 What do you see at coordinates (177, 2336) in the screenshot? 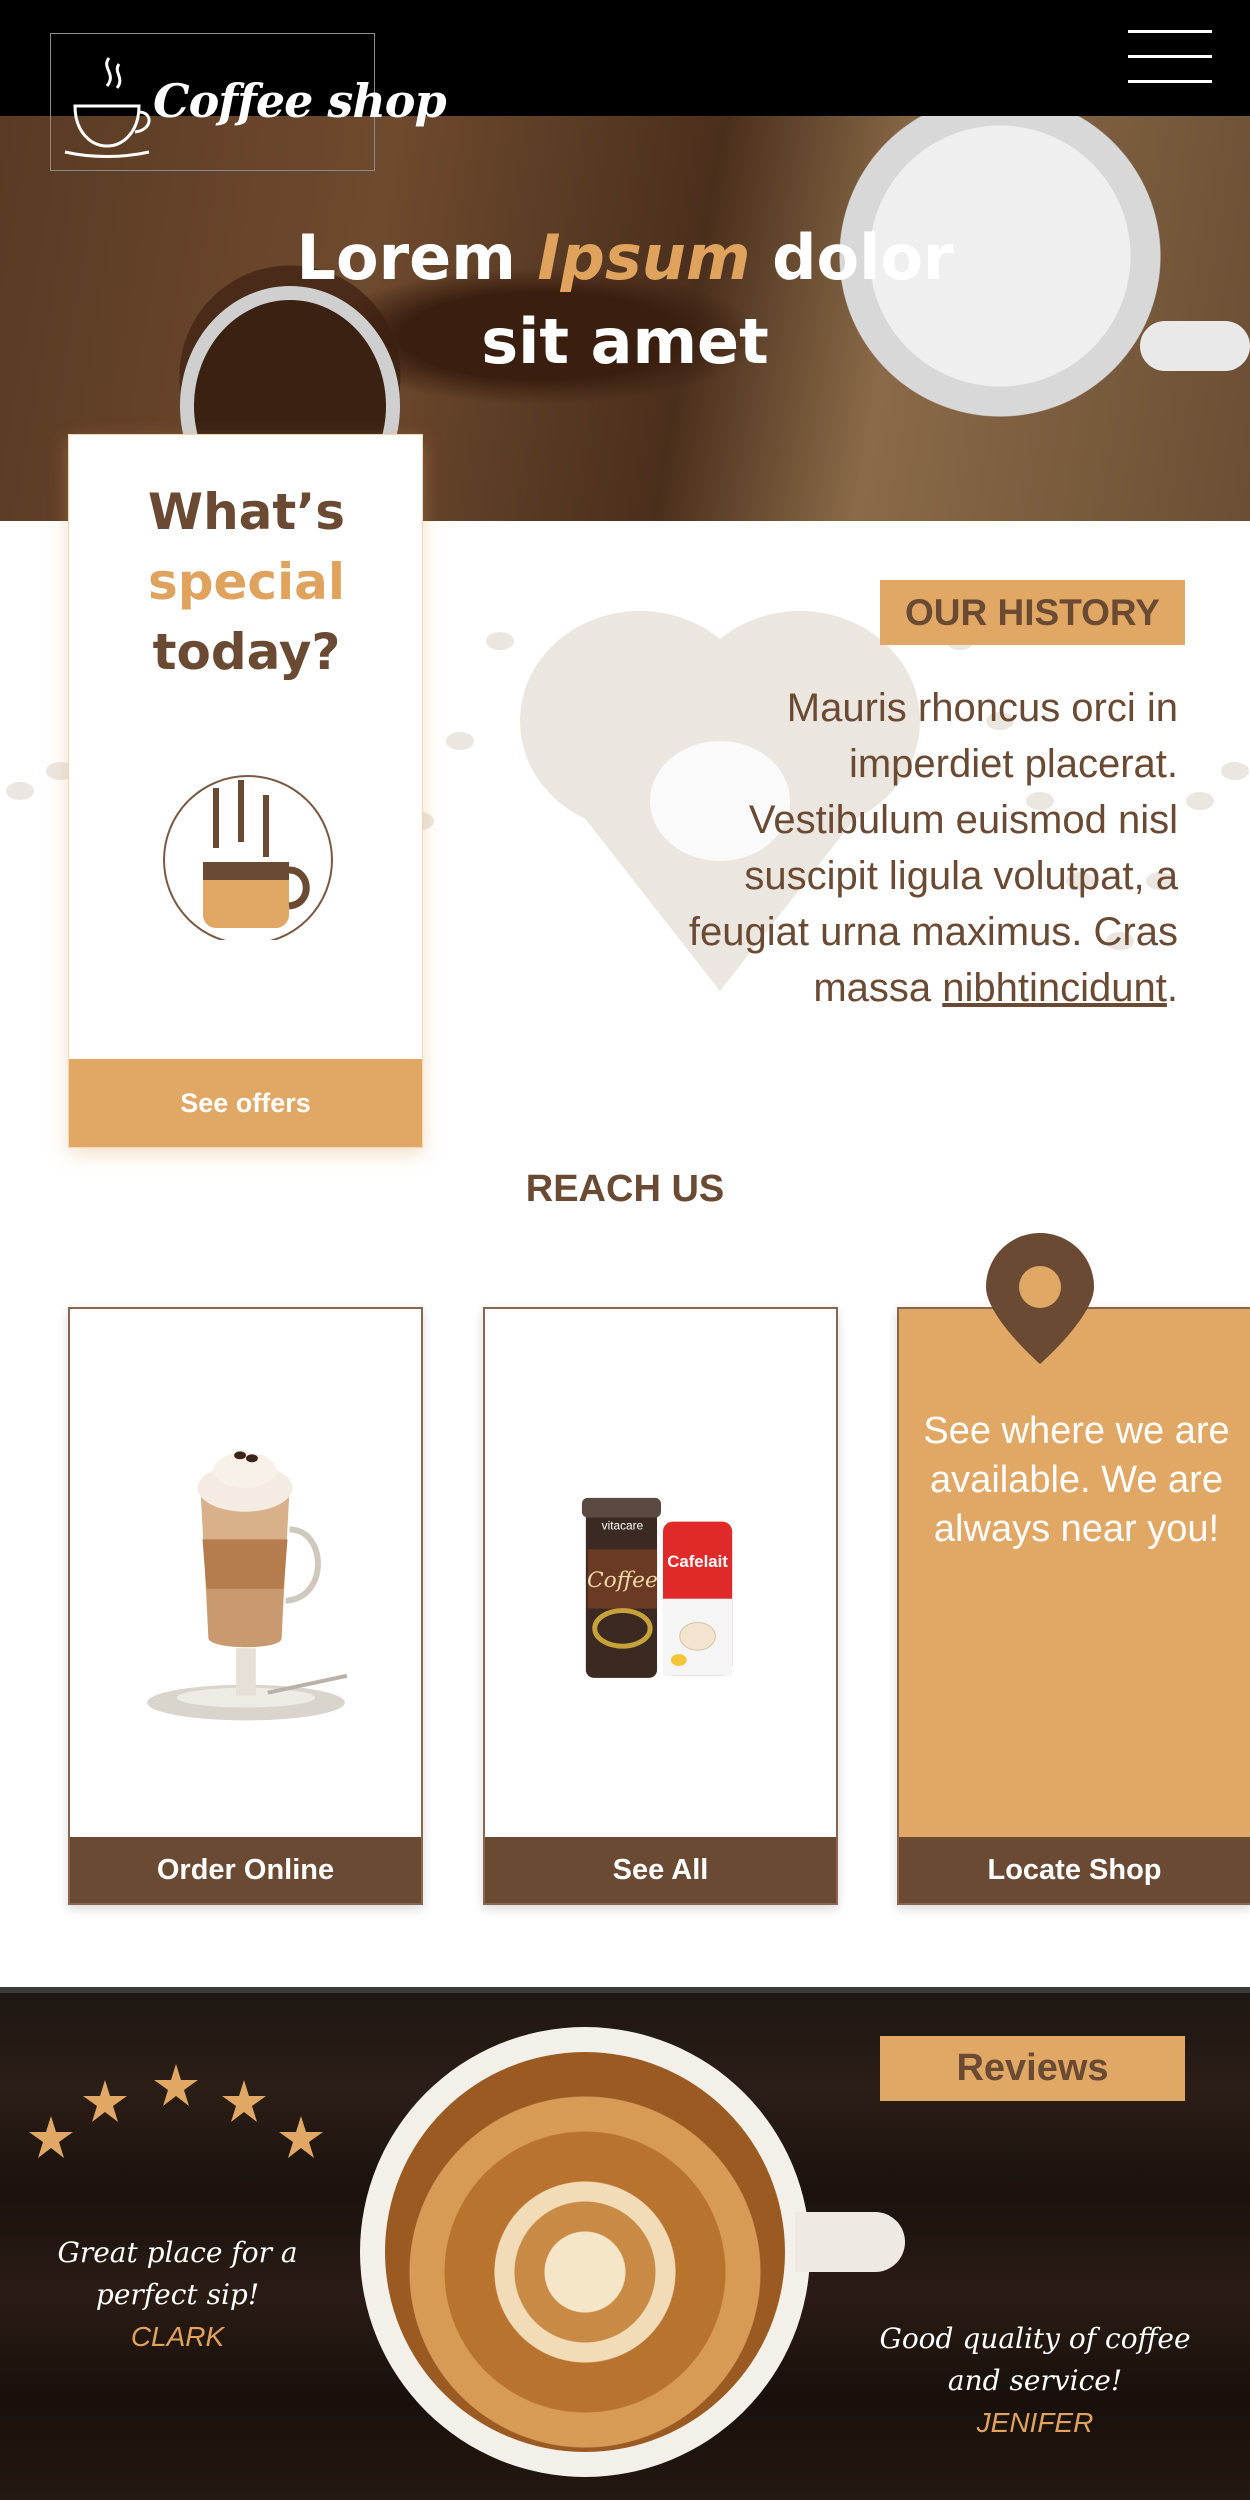
I see `reviewer-name: CLARK` at bounding box center [177, 2336].